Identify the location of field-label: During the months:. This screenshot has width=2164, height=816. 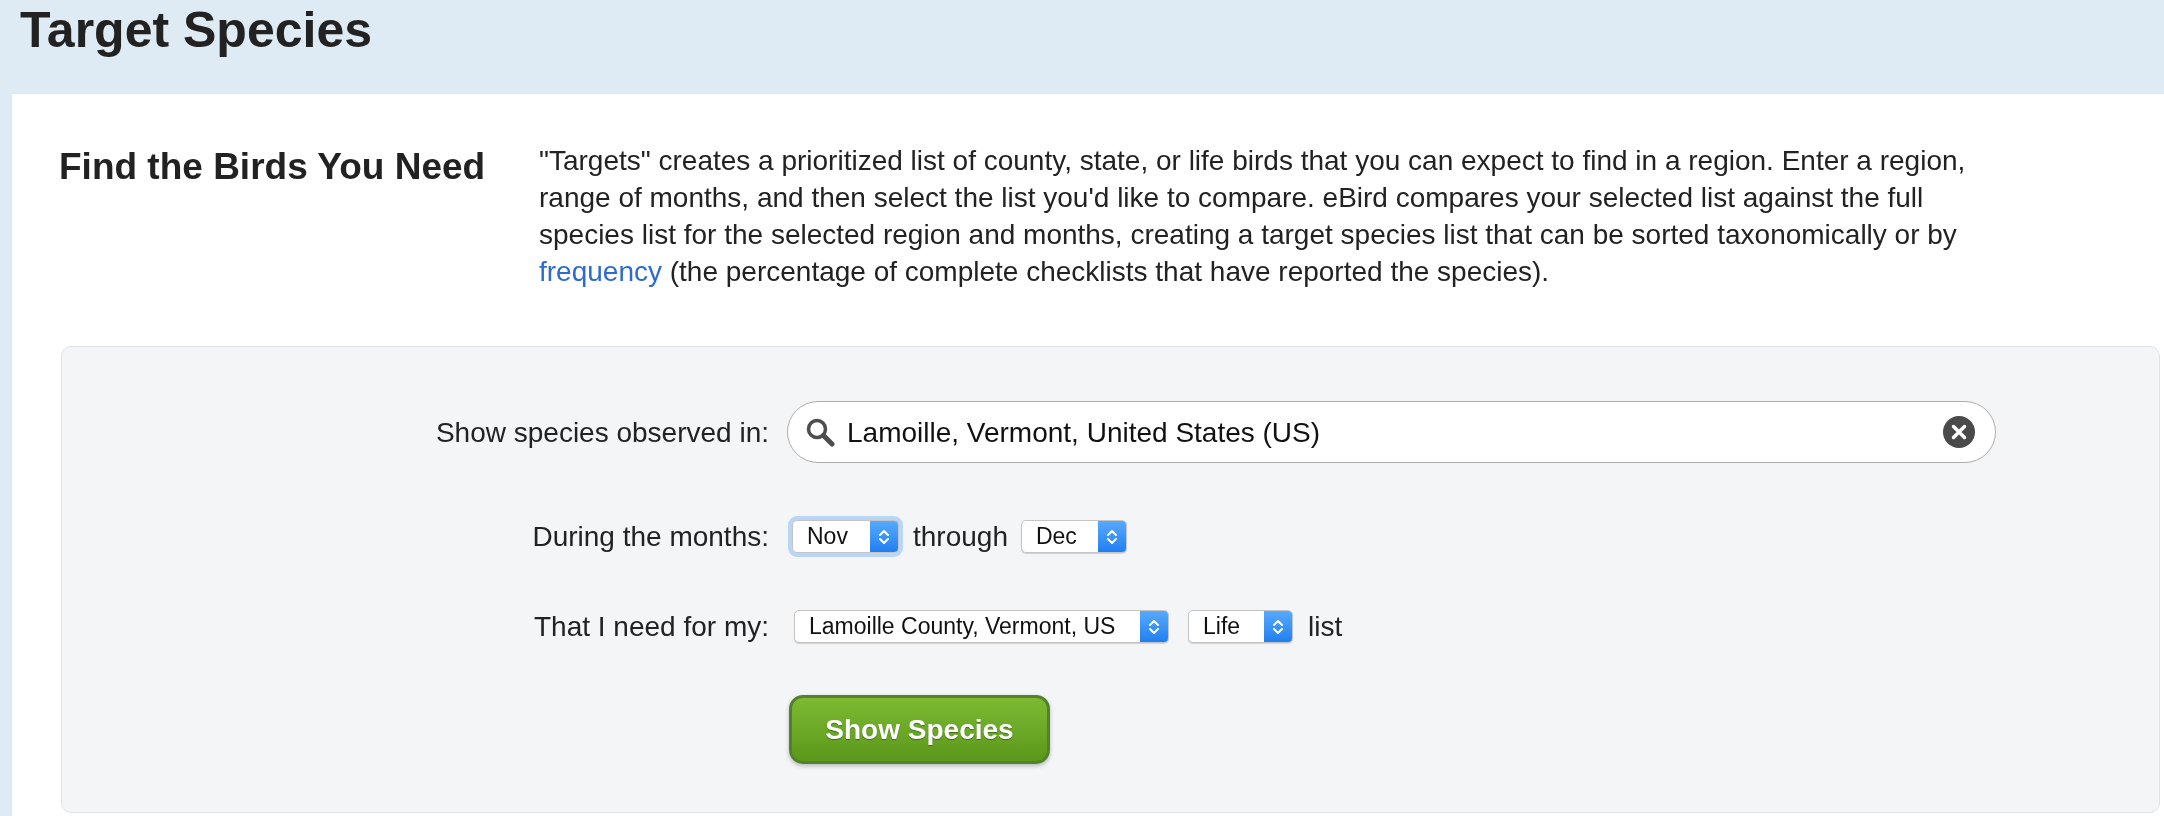
(650, 536).